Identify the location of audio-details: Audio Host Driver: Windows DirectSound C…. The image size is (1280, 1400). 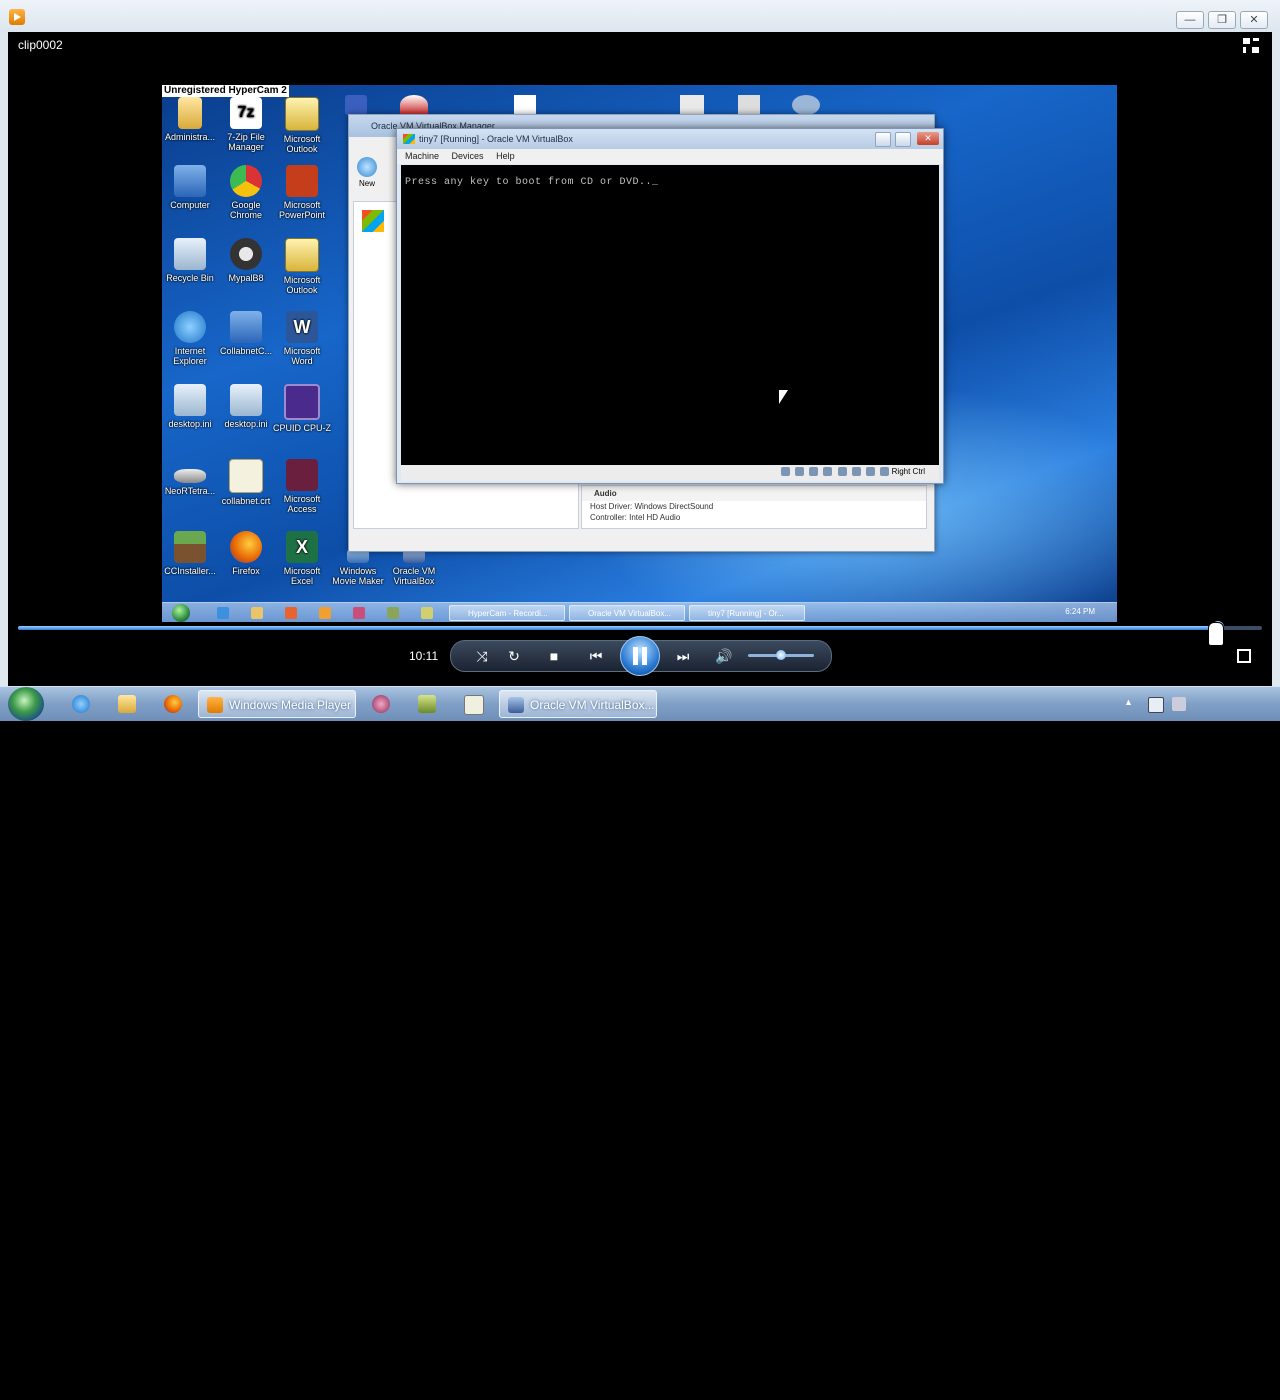
(754, 507).